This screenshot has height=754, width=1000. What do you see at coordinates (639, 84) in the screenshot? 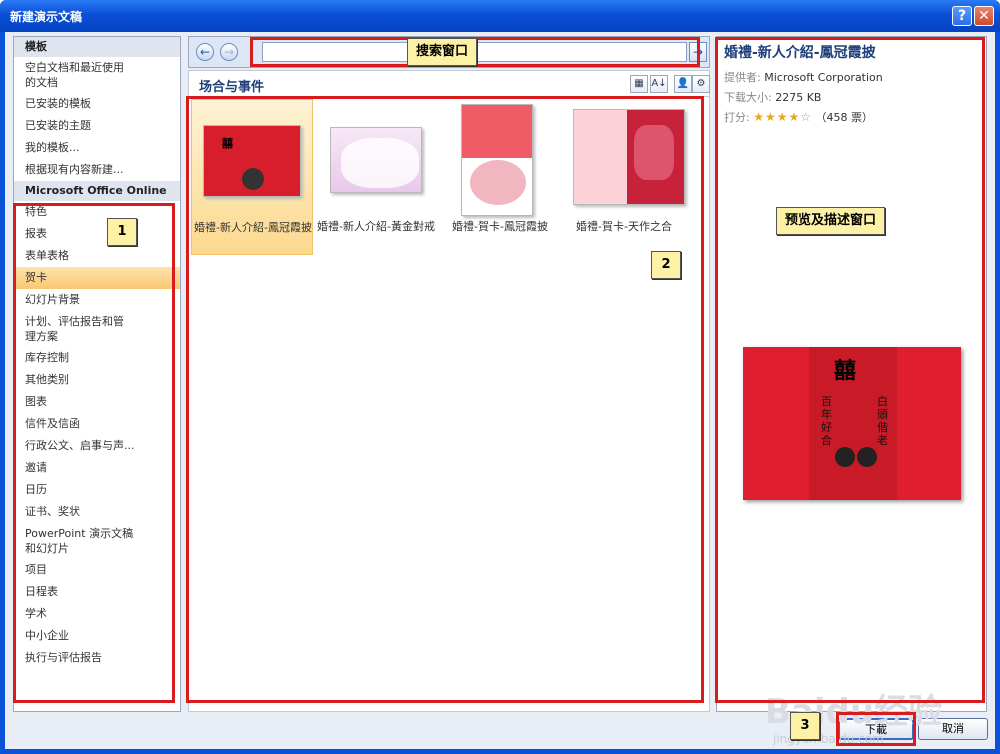
I see `large-icons-view-icon: ▦` at bounding box center [639, 84].